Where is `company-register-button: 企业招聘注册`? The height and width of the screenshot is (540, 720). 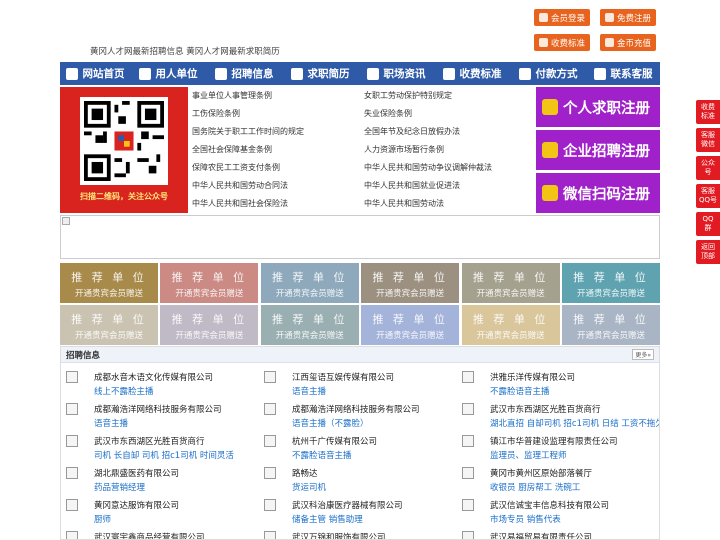 company-register-button: 企业招聘注册 is located at coordinates (598, 150).